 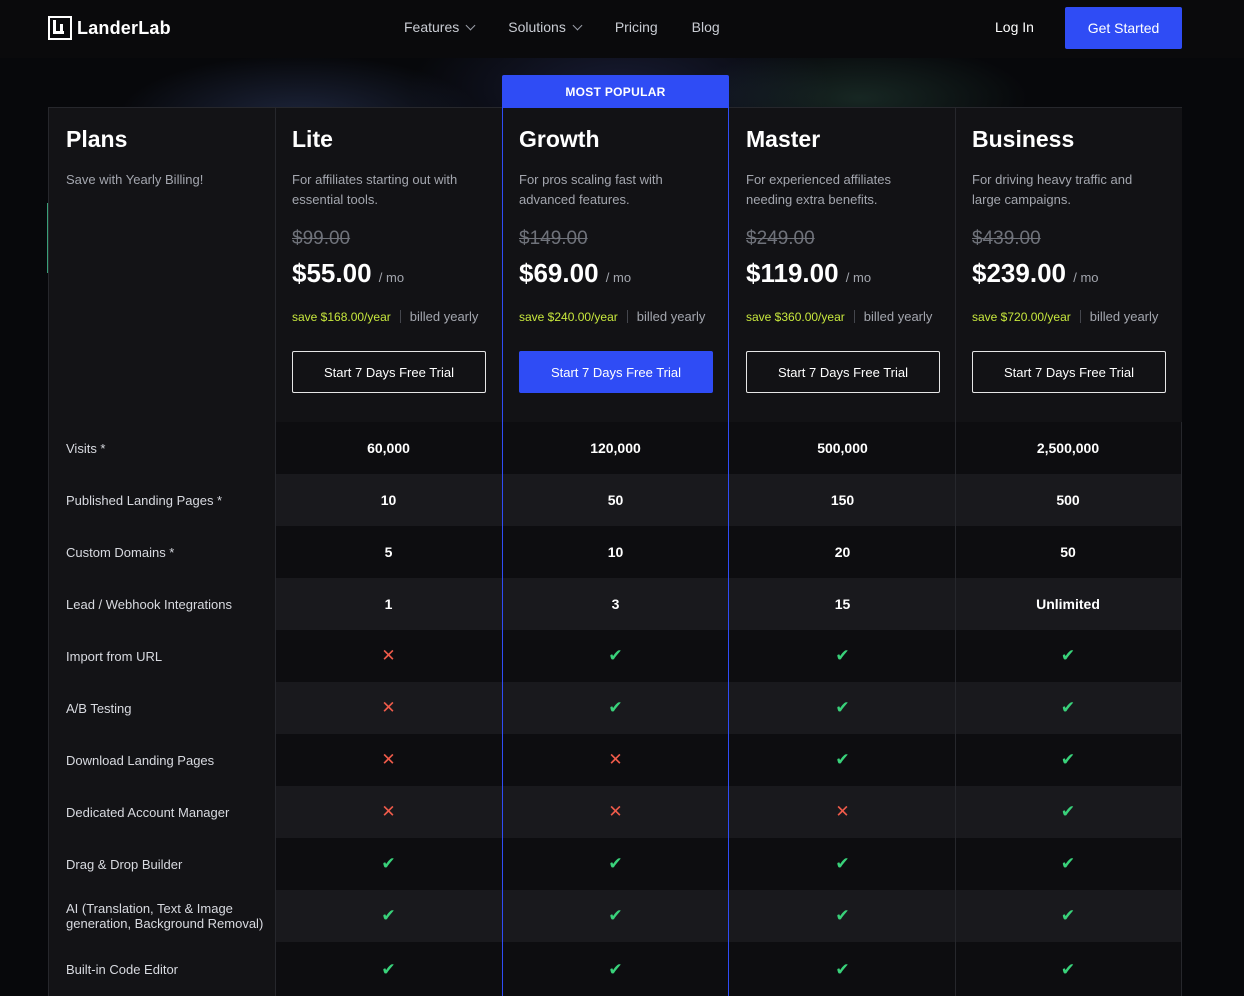 I want to click on feature-label: Dedicated Account Manager, so click(x=162, y=812).